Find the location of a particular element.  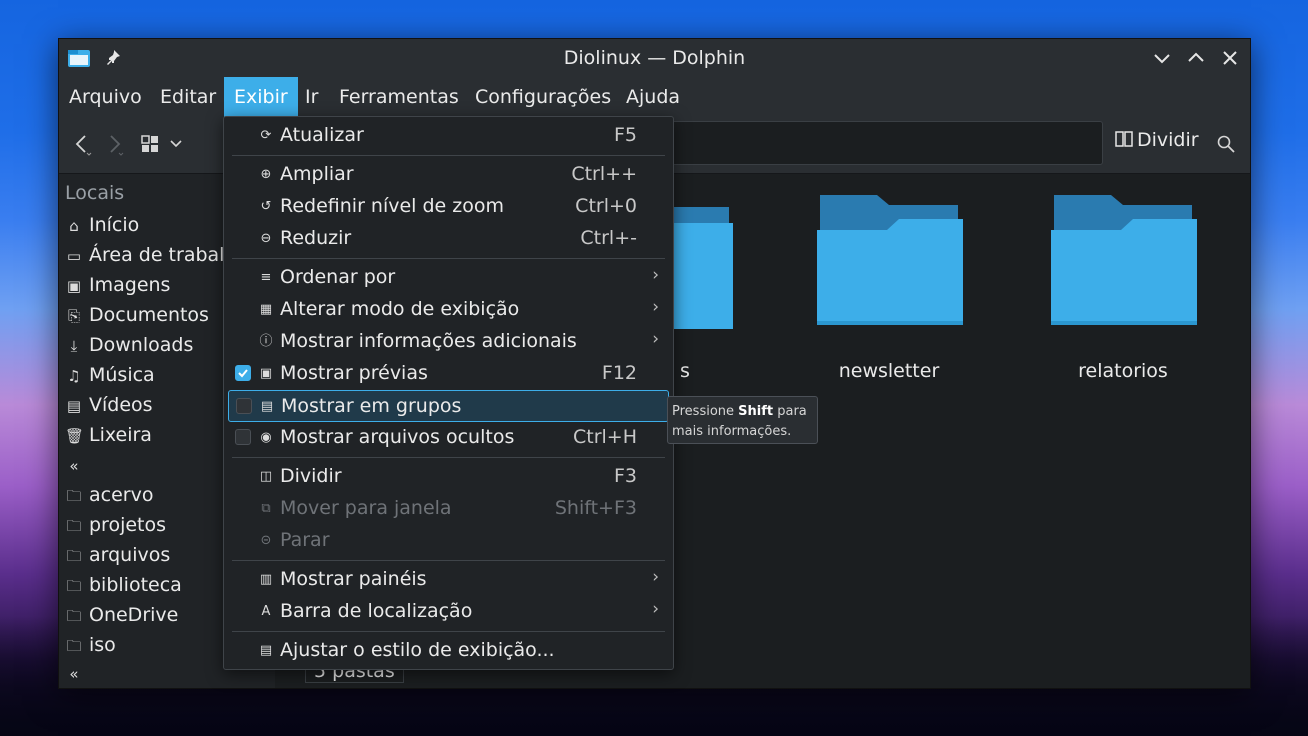

menu-arquivo: Arquivo is located at coordinates (105, 97).